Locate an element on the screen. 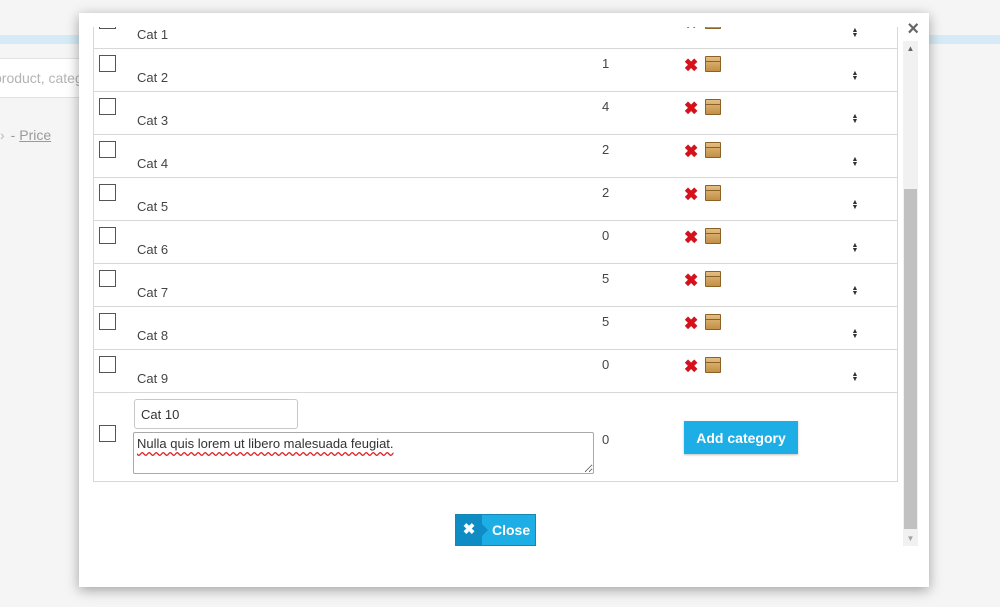 Image resolution: width=1000 pixels, height=607 pixels. scrollbar-thumb is located at coordinates (910, 359).